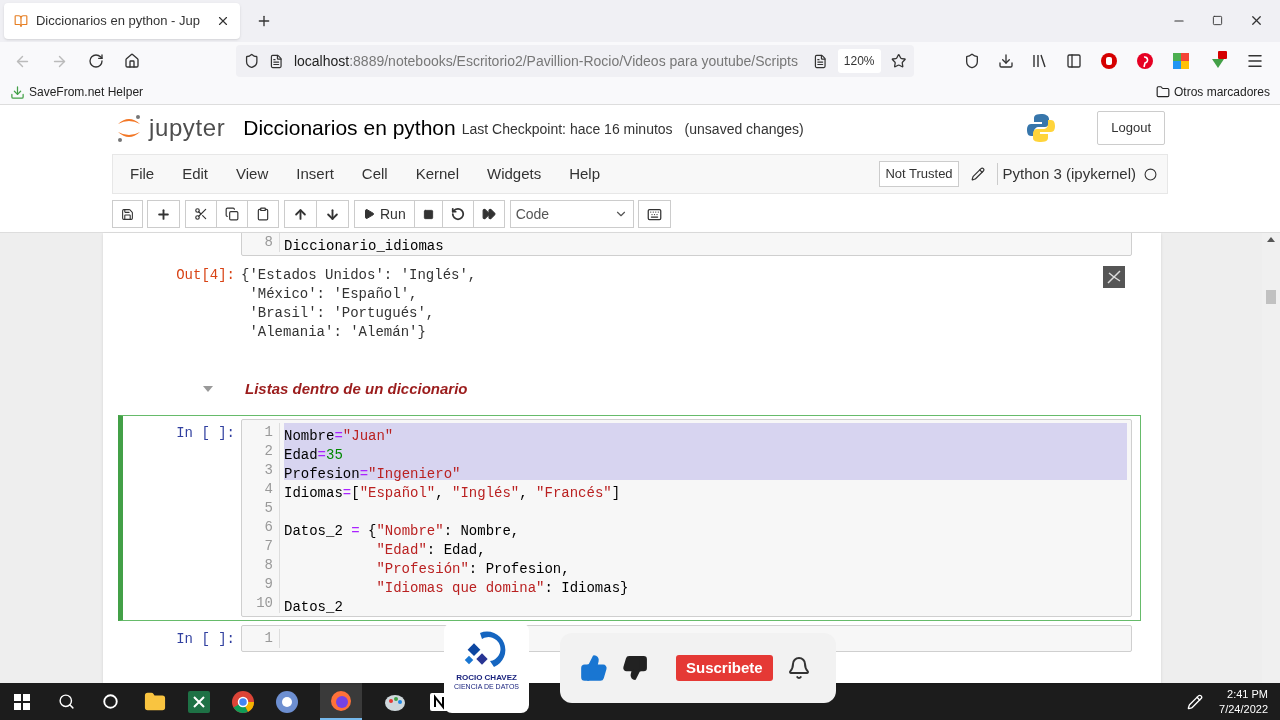  I want to click on download-icon, so click(1006, 61).